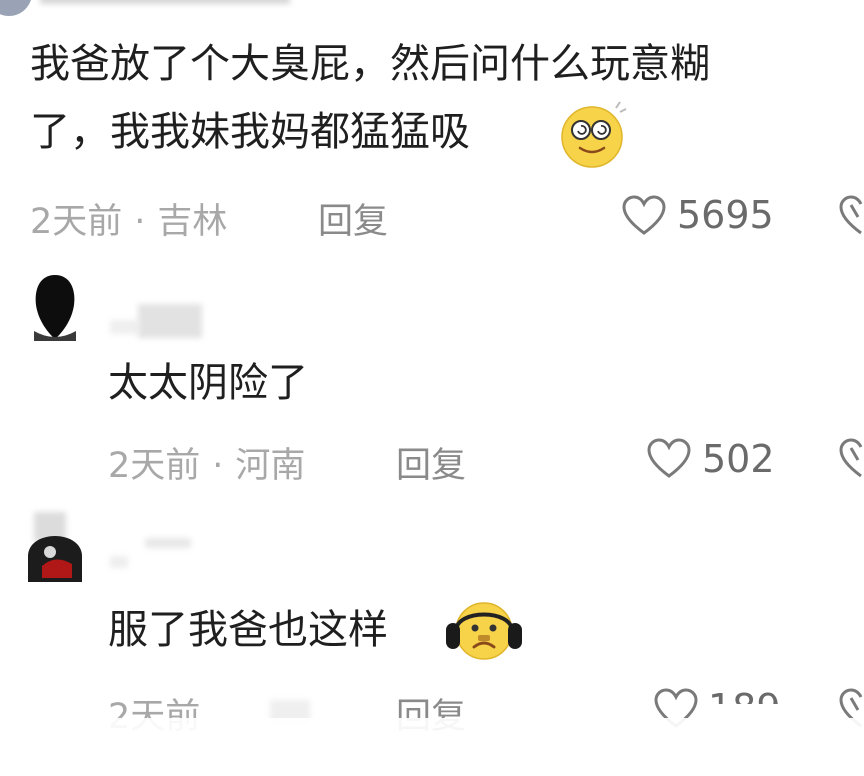 The width and height of the screenshot is (864, 776). I want to click on top-avatar, so click(16, 8).